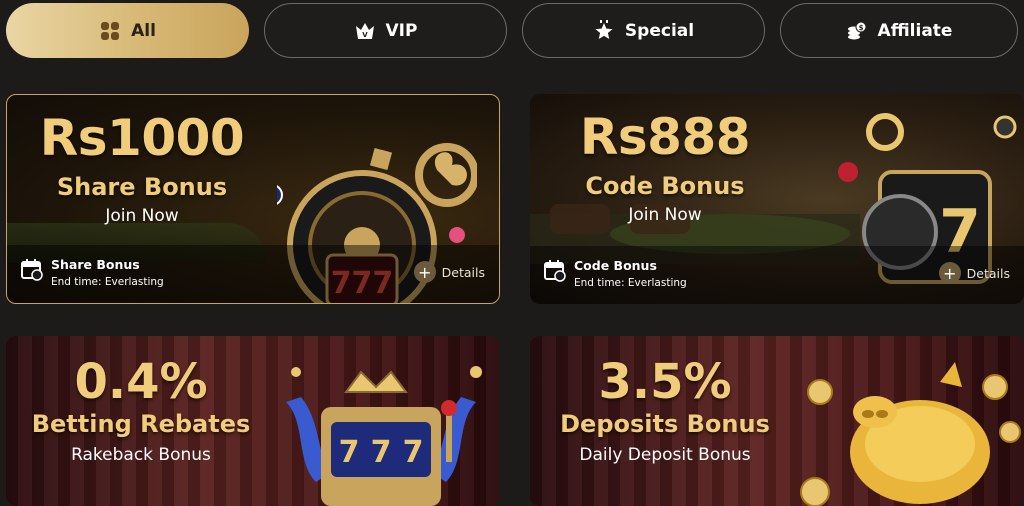  Describe the element at coordinates (364, 30) in the screenshot. I see `crown-icon: V` at that location.